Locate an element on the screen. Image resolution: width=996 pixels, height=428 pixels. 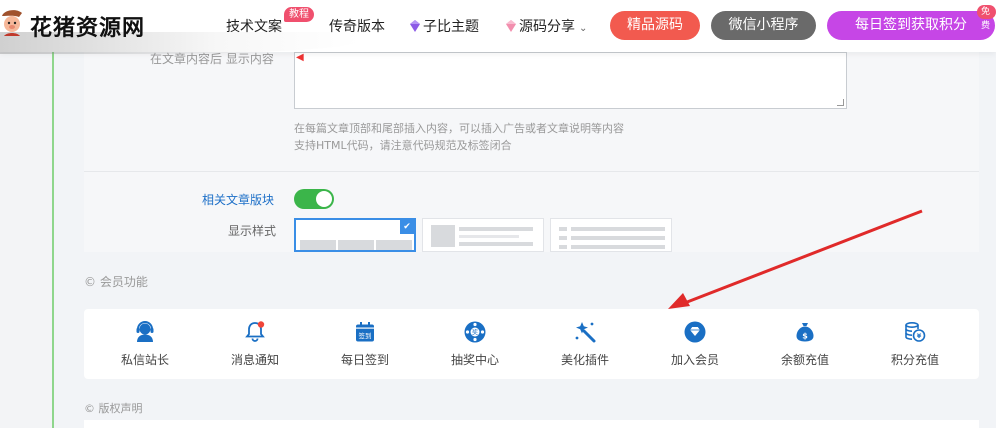
svg-text: 签到 is located at coordinates (365, 335).